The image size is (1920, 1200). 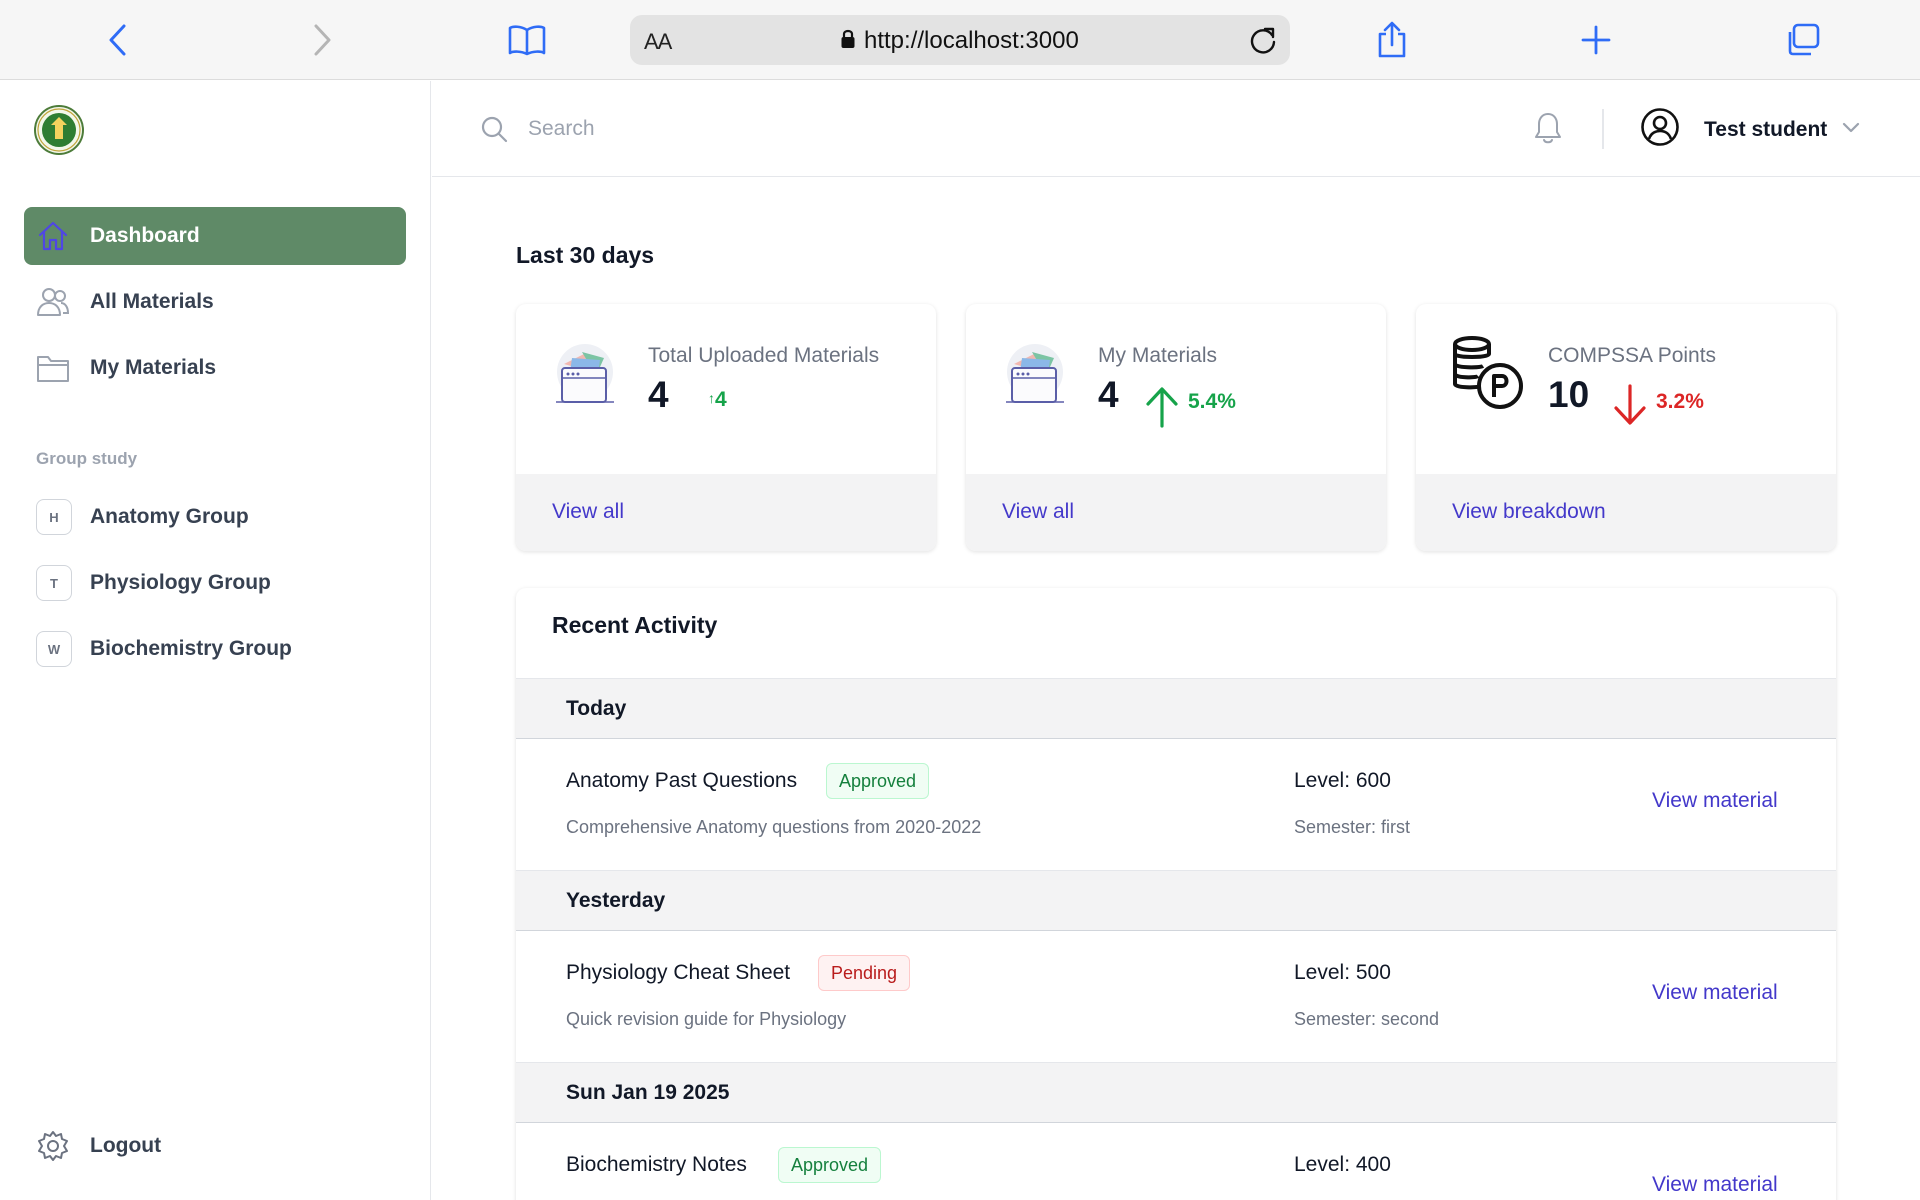 I want to click on group-study-heading: Group study, so click(x=87, y=458).